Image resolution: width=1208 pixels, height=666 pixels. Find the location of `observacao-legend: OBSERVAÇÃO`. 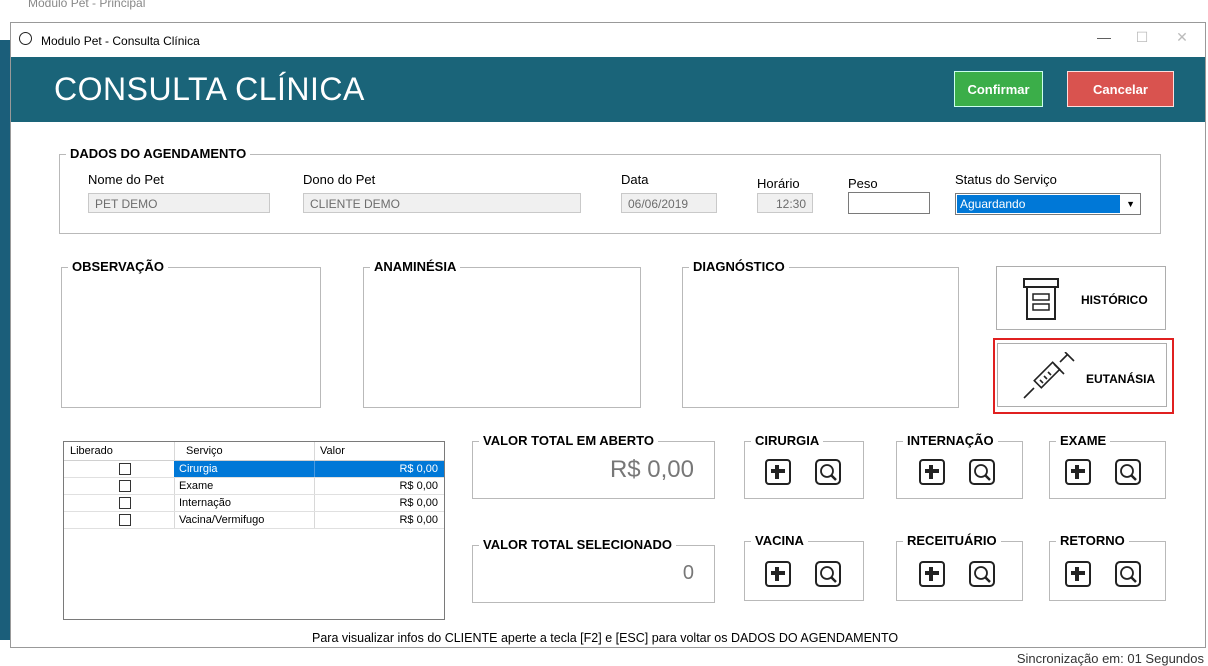

observacao-legend: OBSERVAÇÃO is located at coordinates (118, 266).